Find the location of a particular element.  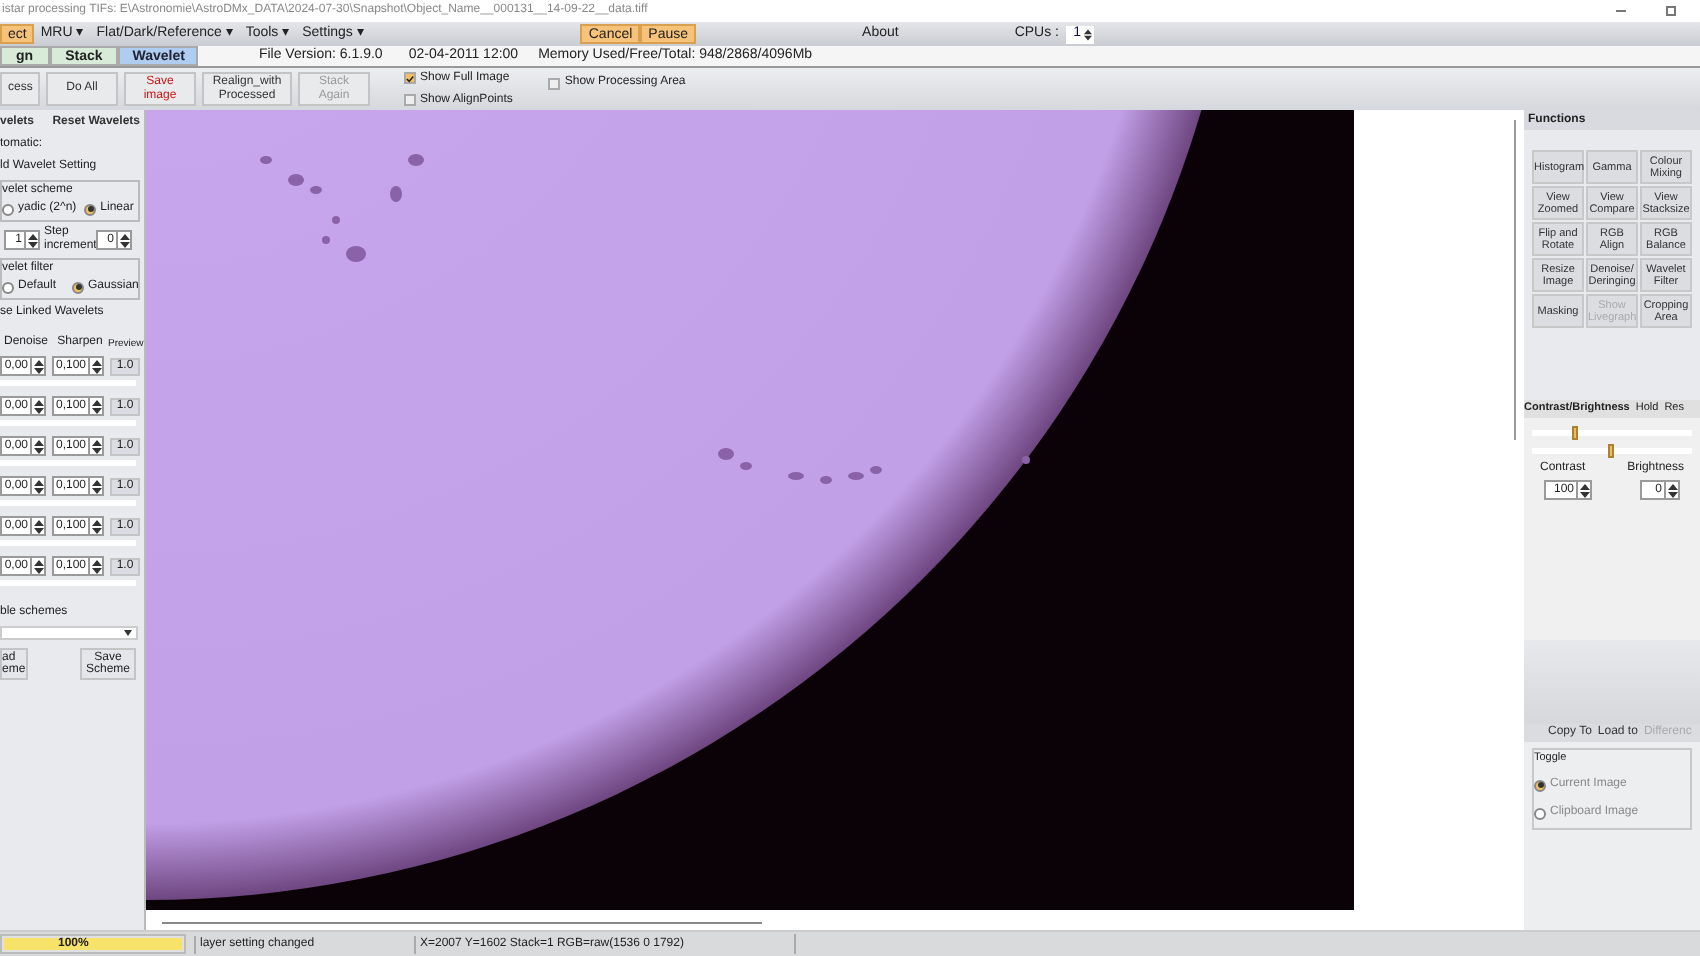

horizontal-scrollbar is located at coordinates (462, 923).